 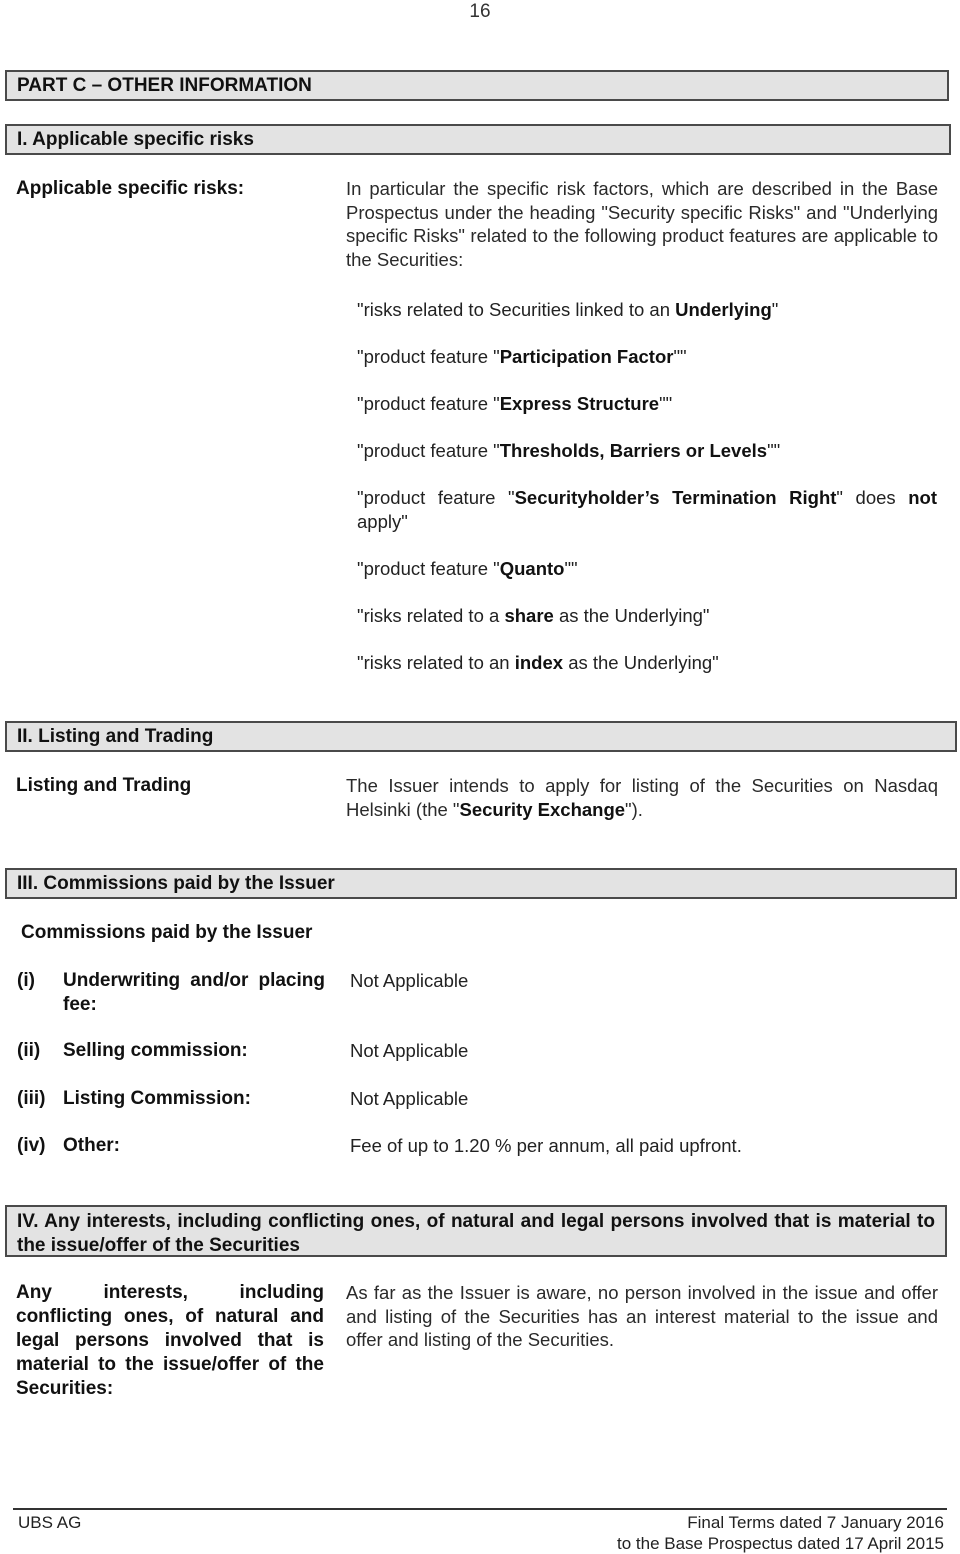 I want to click on commission-number: (iii), so click(x=31, y=1098).